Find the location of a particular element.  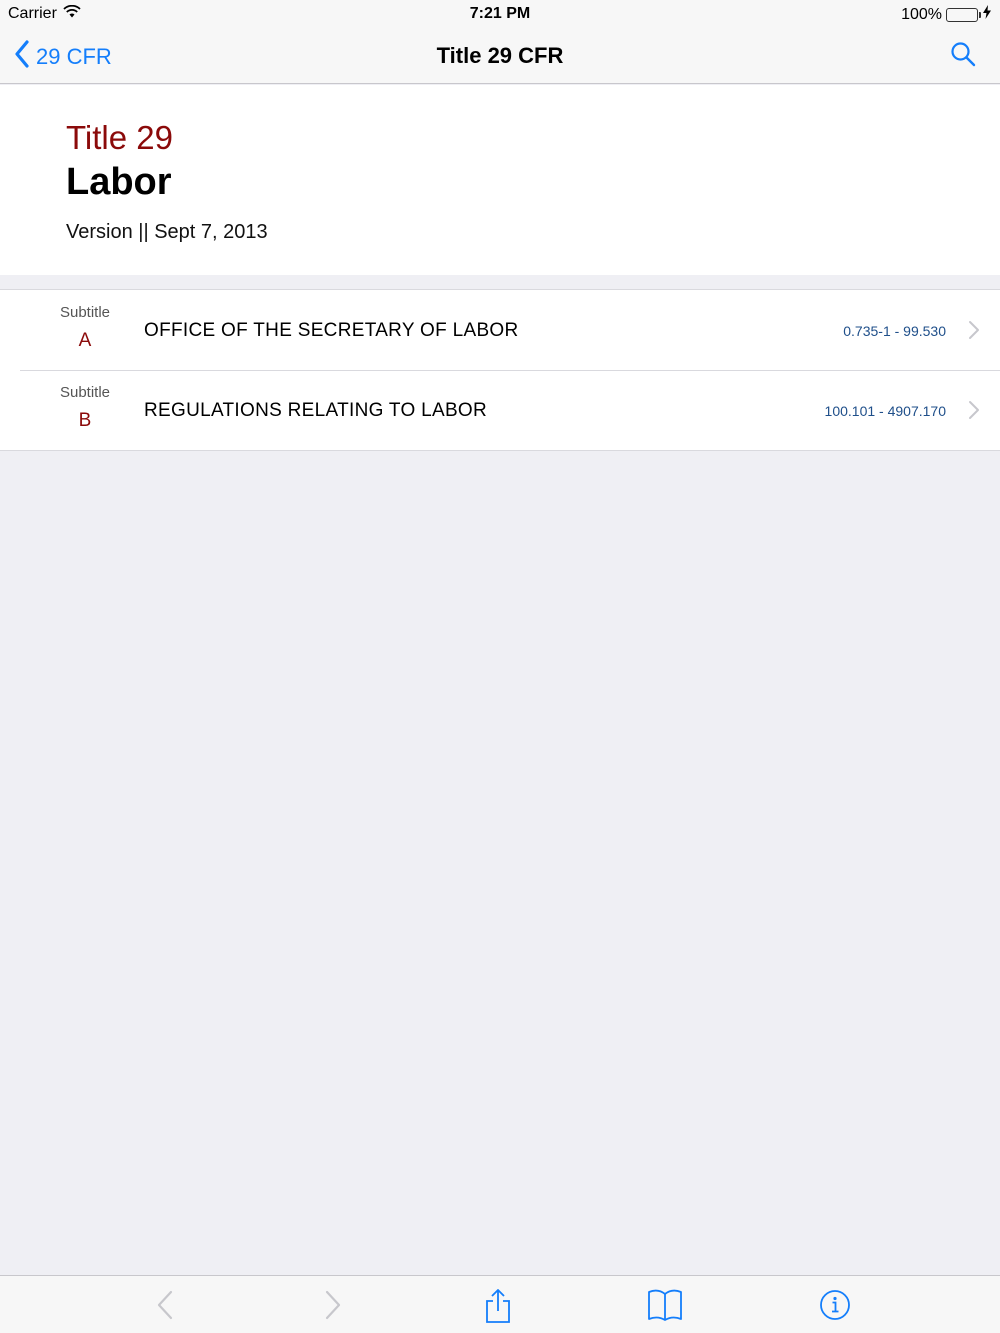

subtitle-title: OFFICE OF THE SECRETARY OF LABOR is located at coordinates (331, 330).